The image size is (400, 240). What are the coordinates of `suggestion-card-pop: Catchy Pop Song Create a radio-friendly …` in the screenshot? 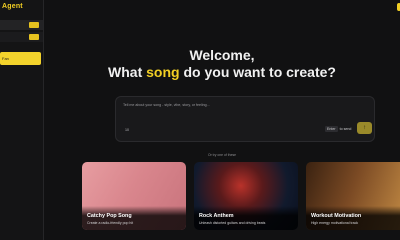 It's located at (134, 196).